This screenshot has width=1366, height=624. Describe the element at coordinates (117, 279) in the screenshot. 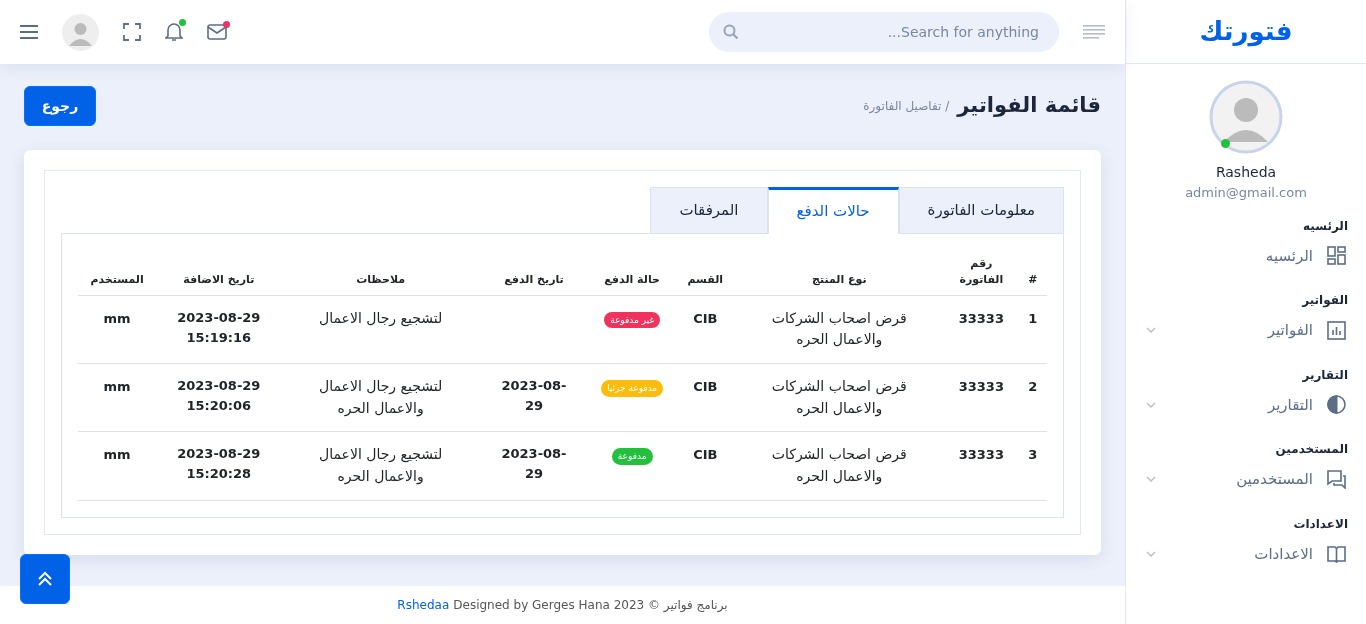

I see `column-header: المستخدم` at that location.